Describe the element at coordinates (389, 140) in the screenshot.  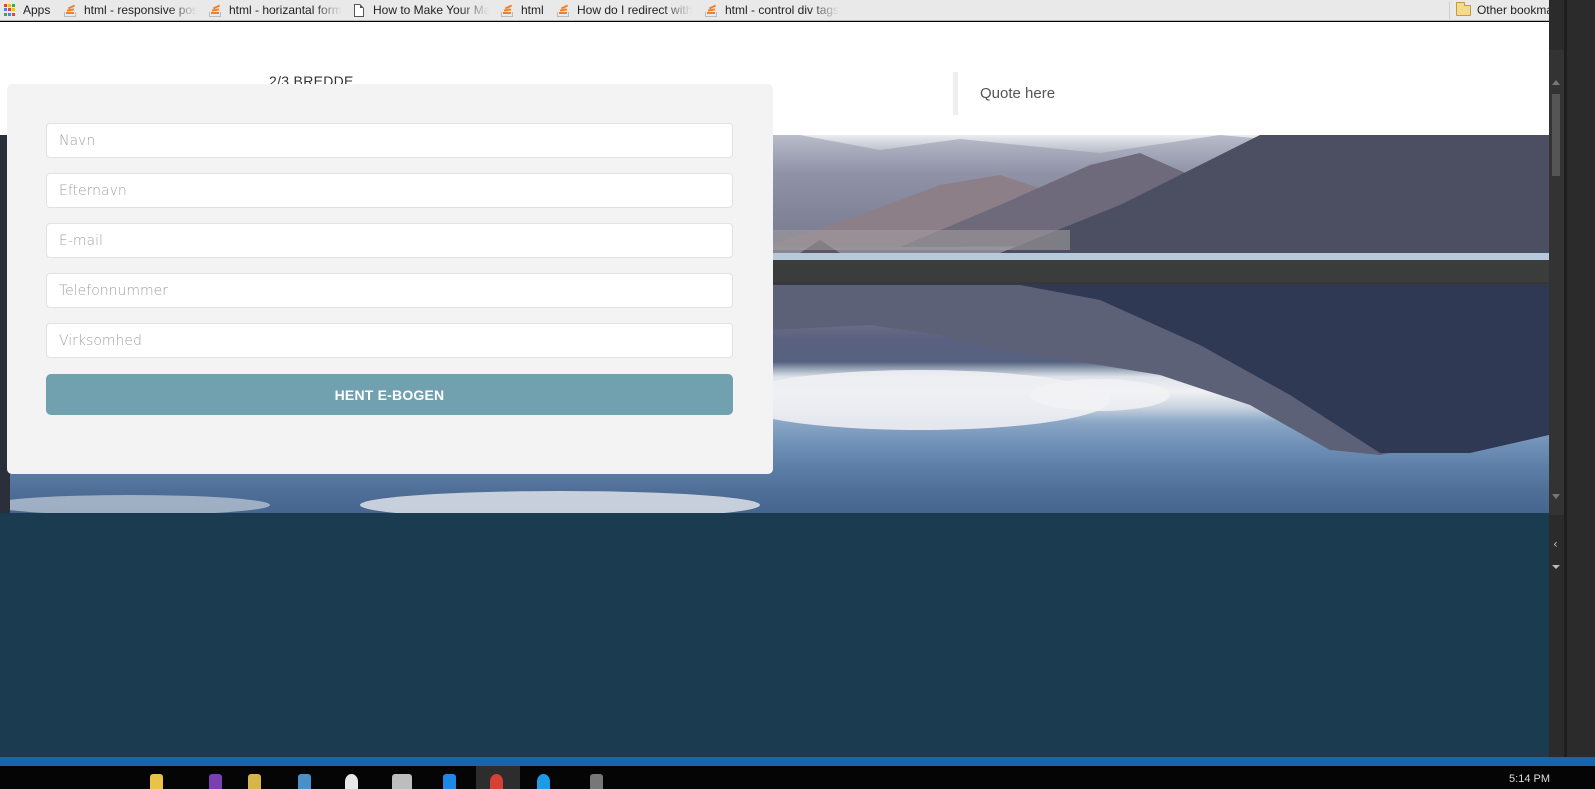
I see `first-name-input` at that location.